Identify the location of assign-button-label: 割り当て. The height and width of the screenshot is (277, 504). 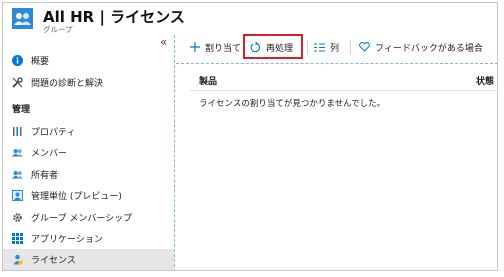
(223, 48).